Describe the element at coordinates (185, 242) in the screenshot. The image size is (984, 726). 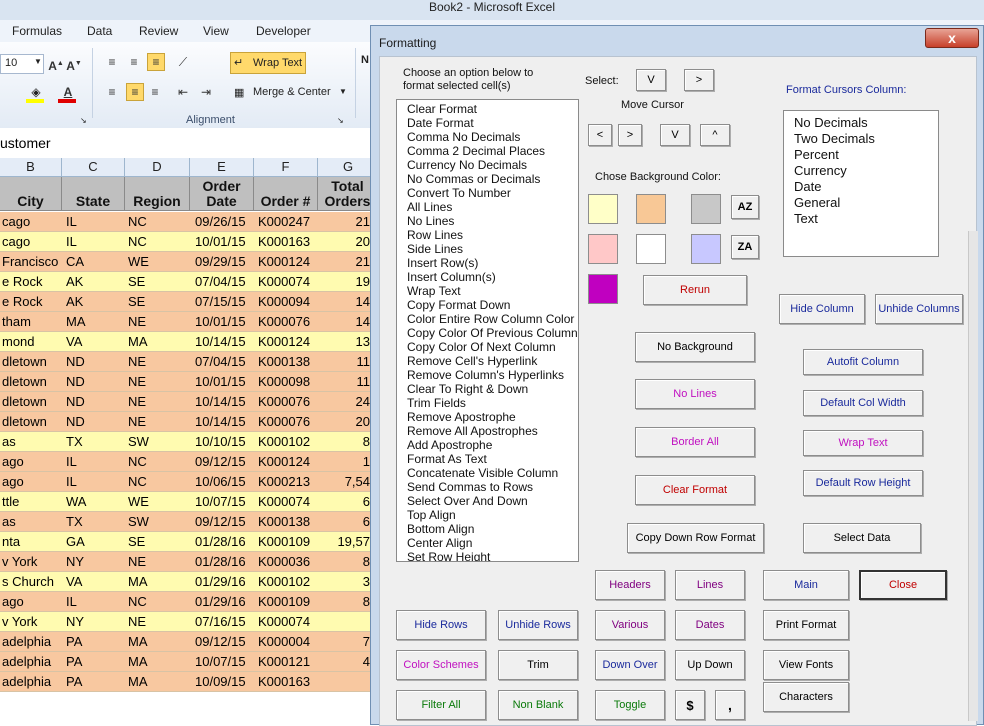
I see `table-row: cago IL NC 10/01/15 K000163 20` at that location.